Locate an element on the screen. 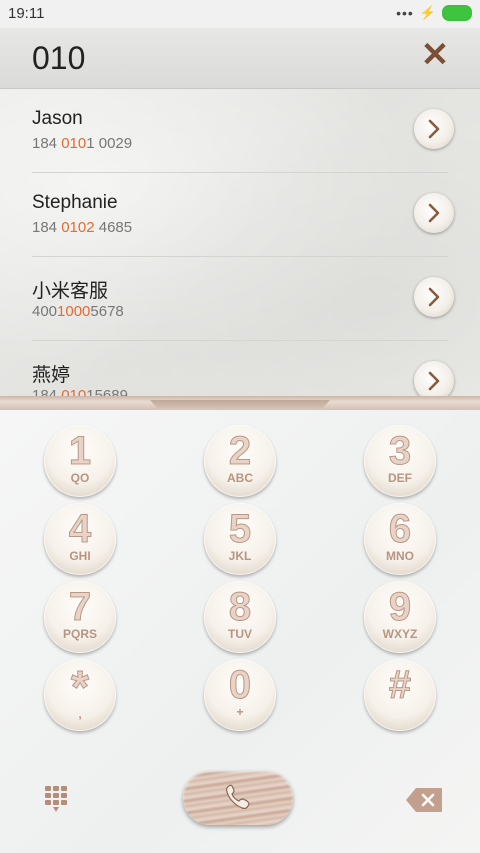 Image resolution: width=480 pixels, height=853 pixels. contact-name: 燕婷 is located at coordinates (51, 375).